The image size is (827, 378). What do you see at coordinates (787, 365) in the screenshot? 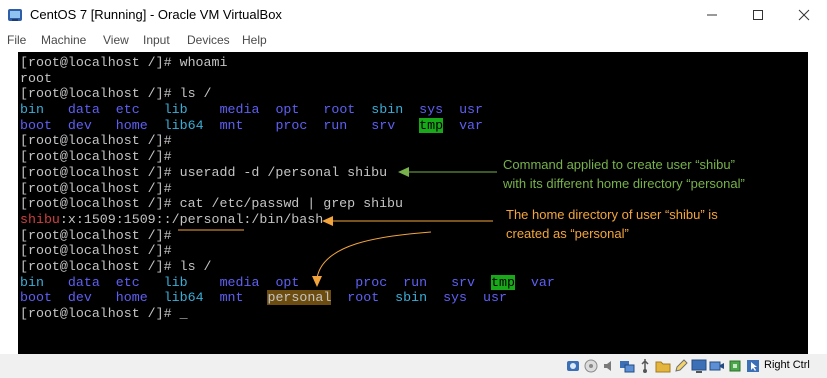
I see `host-key-label: Right Ctrl` at bounding box center [787, 365].